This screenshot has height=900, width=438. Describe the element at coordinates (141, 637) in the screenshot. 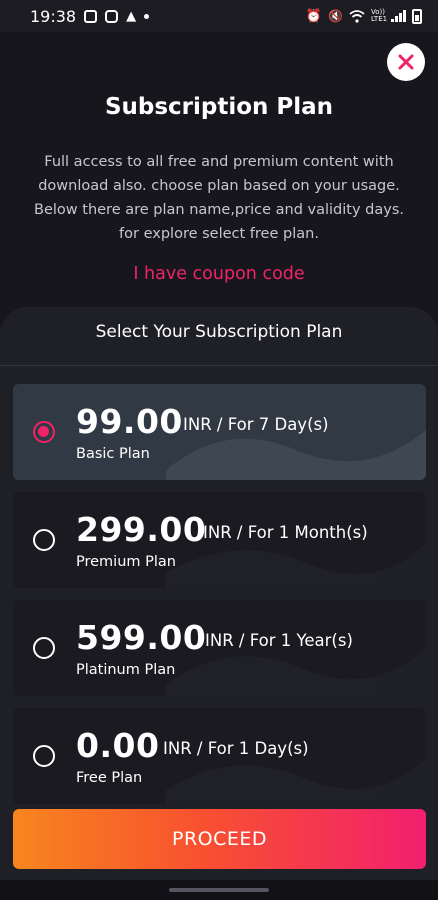

I see `plan-price: 599.00` at that location.